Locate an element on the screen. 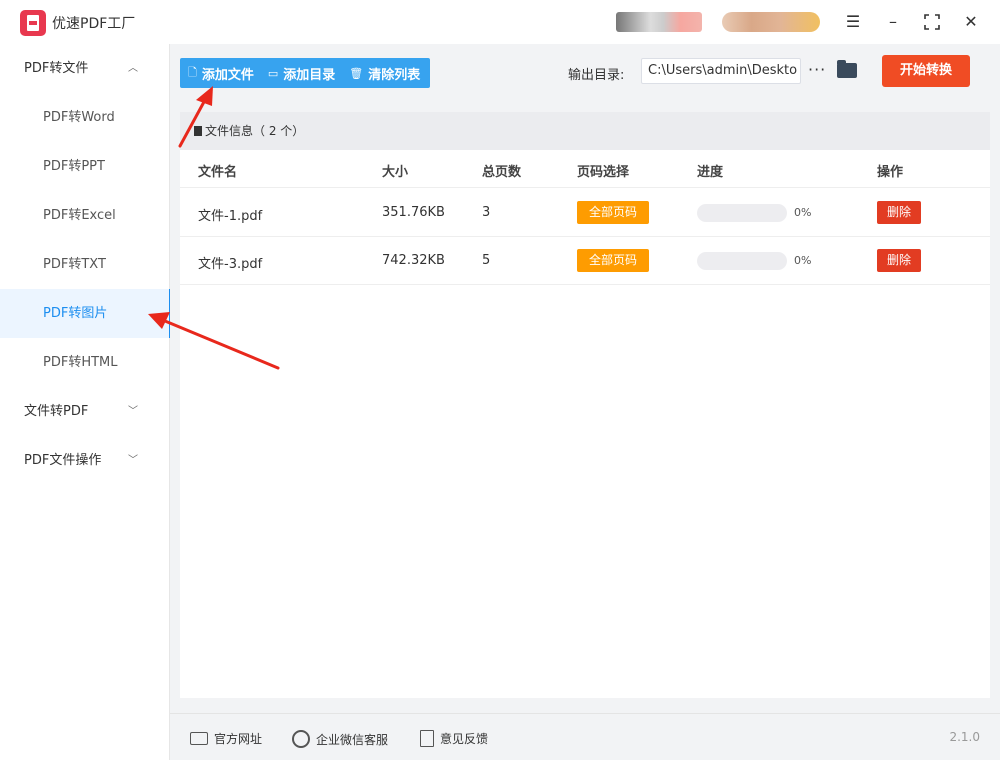  trash-icon: 🗑 is located at coordinates (356, 73).